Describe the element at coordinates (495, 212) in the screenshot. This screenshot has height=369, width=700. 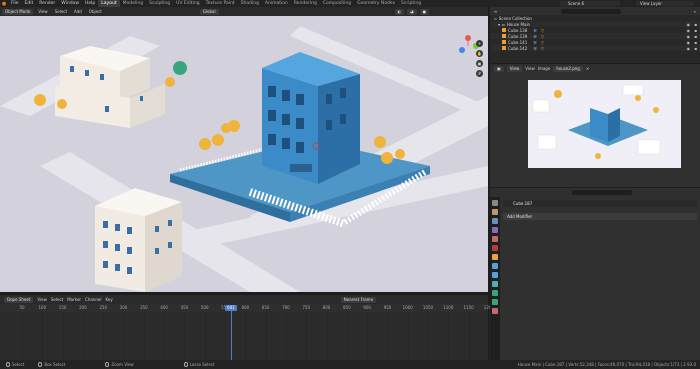
I see `render-tab-icon` at that location.